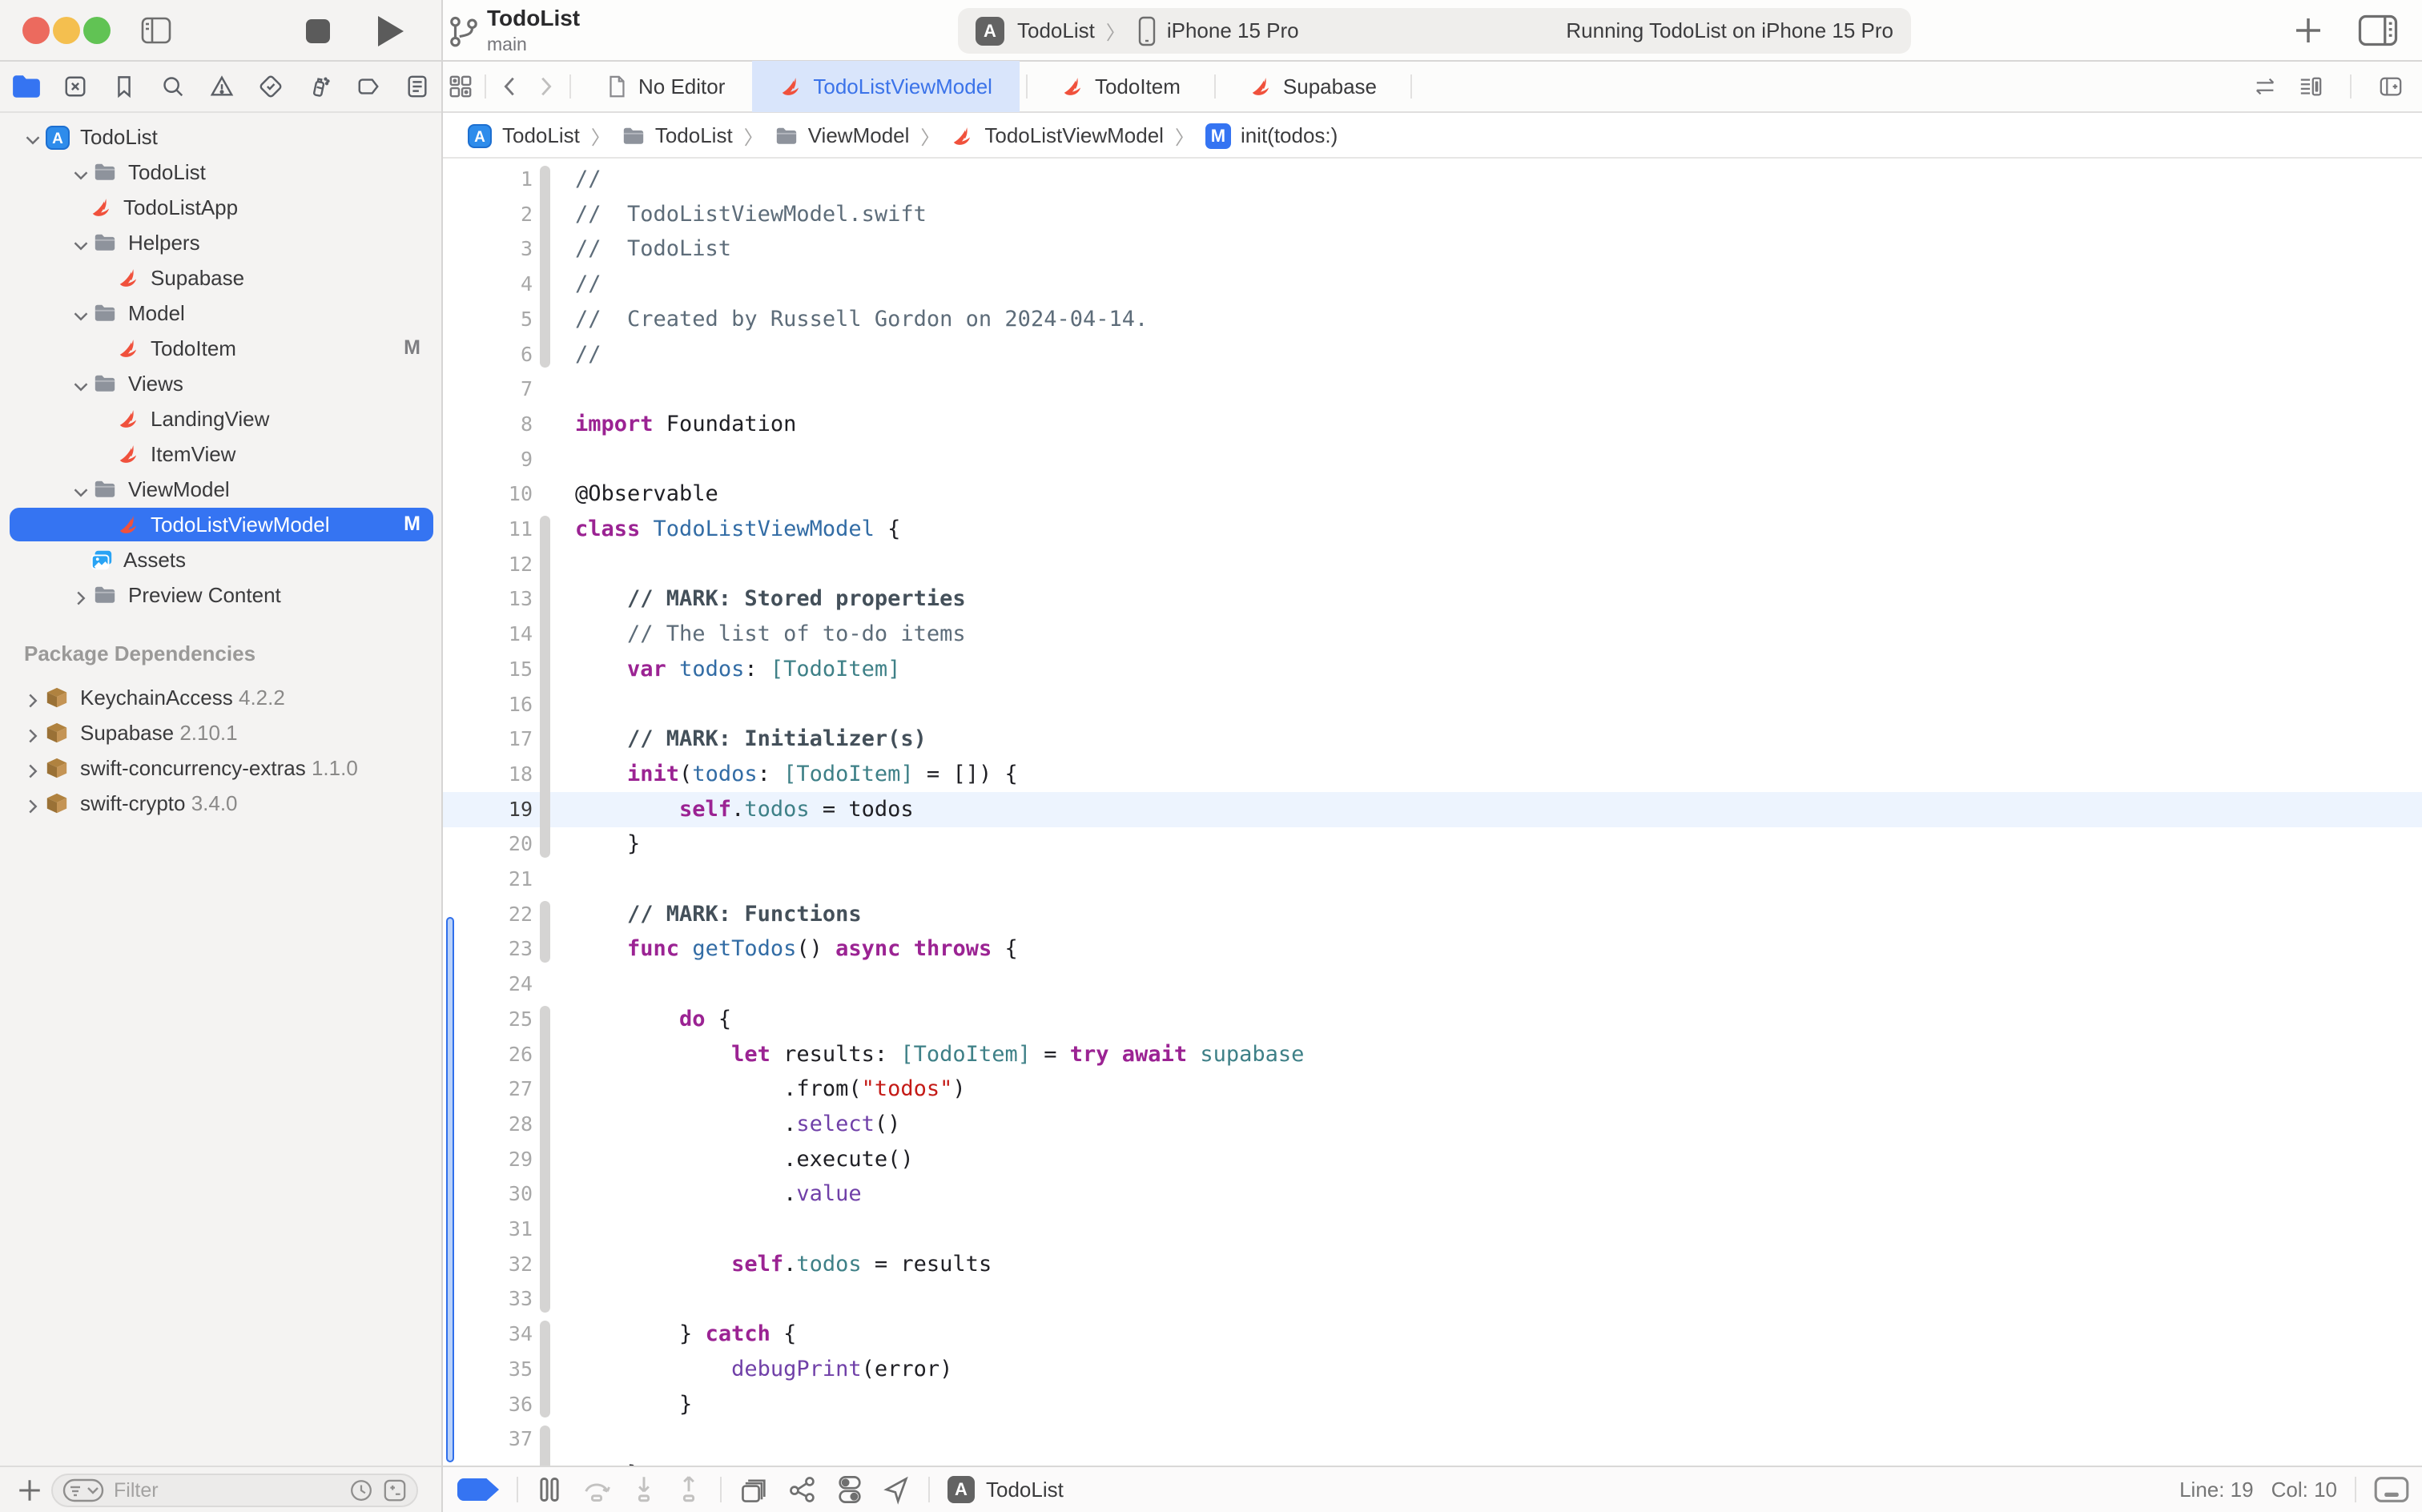 This screenshot has width=2422, height=1512. I want to click on code-line-21: 21, so click(1432, 879).